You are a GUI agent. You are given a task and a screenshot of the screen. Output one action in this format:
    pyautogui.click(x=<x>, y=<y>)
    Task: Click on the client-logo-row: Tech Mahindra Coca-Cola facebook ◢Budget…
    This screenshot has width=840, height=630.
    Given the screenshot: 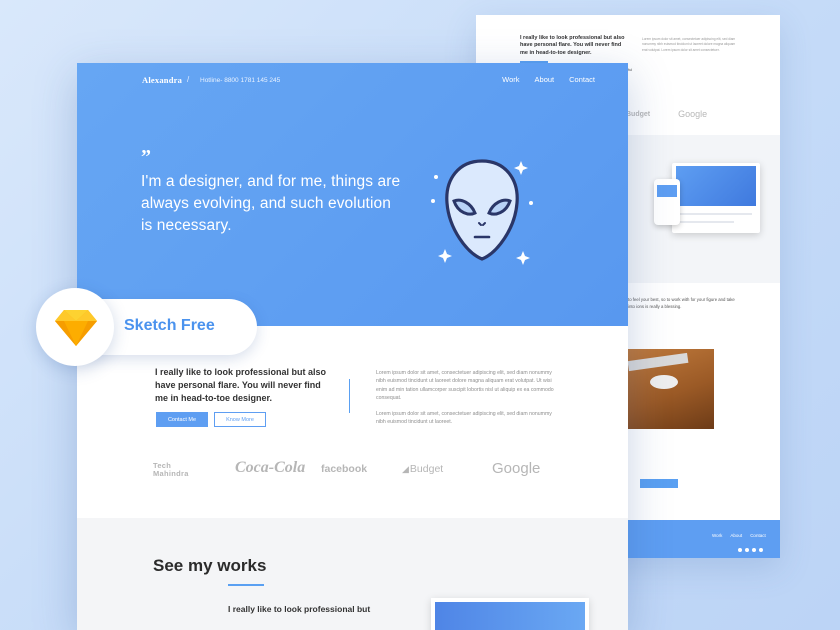 What is the action you would take?
    pyautogui.click(x=352, y=472)
    